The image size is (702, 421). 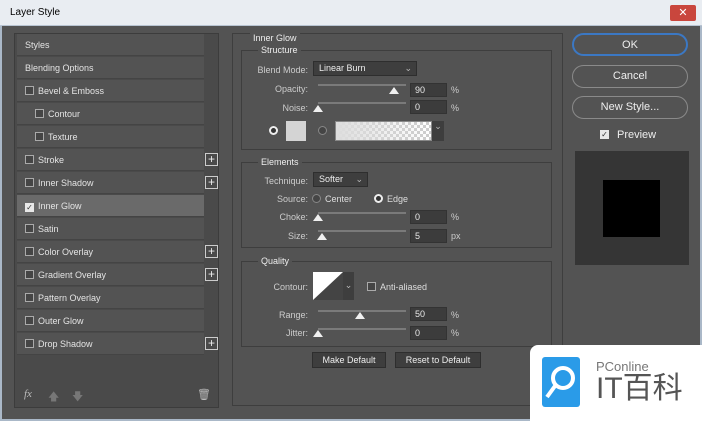 What do you see at coordinates (293, 315) in the screenshot?
I see `range-label: Range:` at bounding box center [293, 315].